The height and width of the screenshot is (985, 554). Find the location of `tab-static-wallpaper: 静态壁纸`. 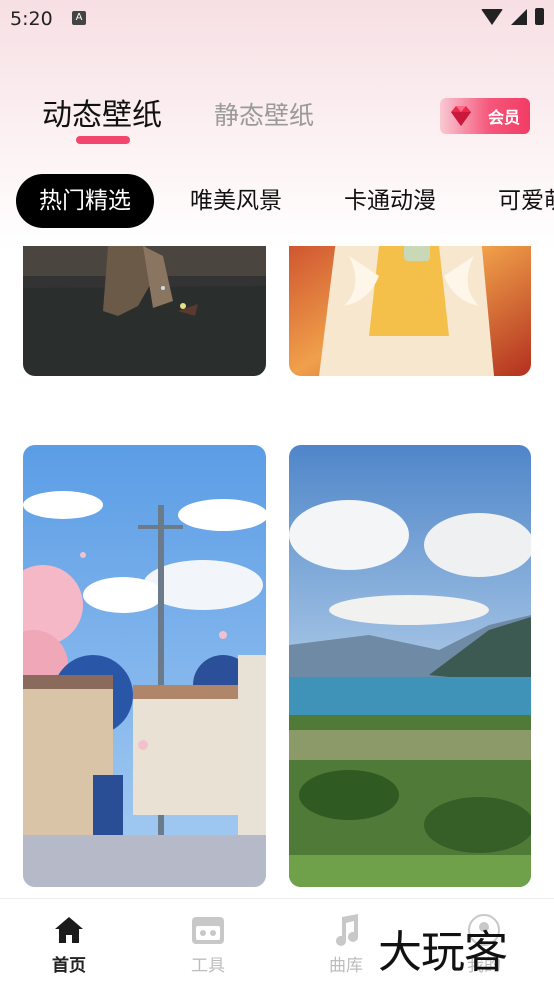

tab-static-wallpaper: 静态壁纸 is located at coordinates (264, 114).